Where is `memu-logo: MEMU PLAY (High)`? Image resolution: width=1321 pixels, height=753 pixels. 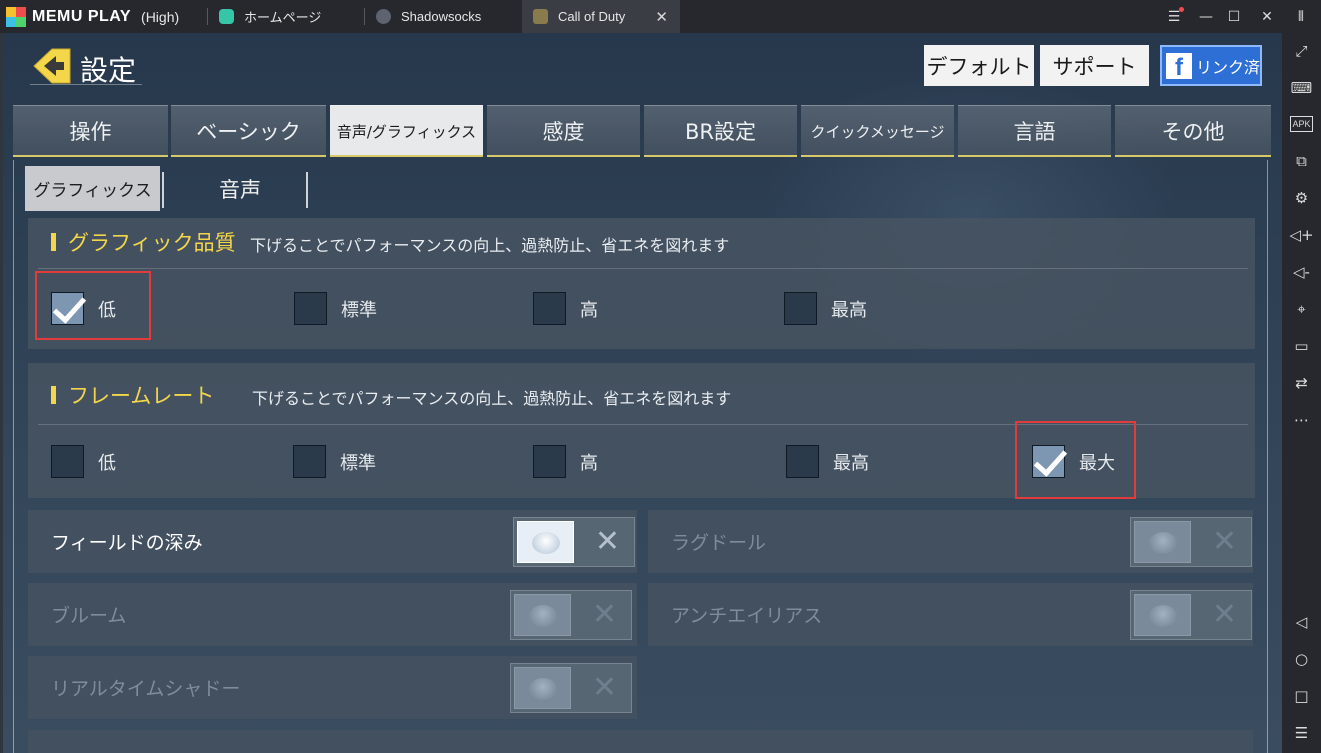
memu-logo: MEMU PLAY (High) is located at coordinates (92, 17).